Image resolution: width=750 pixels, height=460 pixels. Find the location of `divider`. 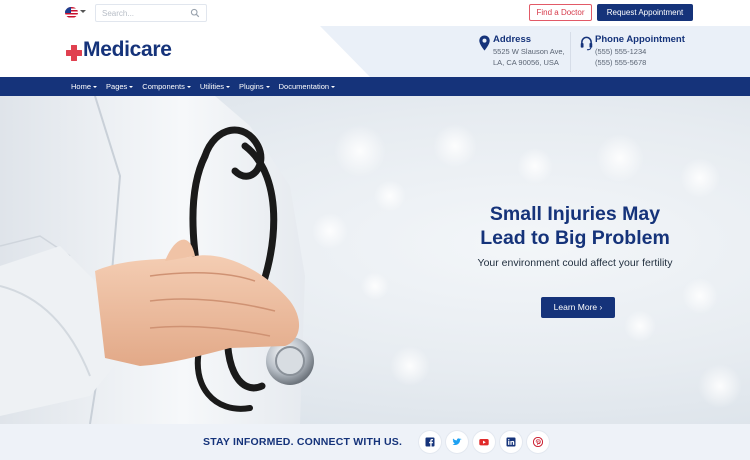

divider is located at coordinates (570, 52).